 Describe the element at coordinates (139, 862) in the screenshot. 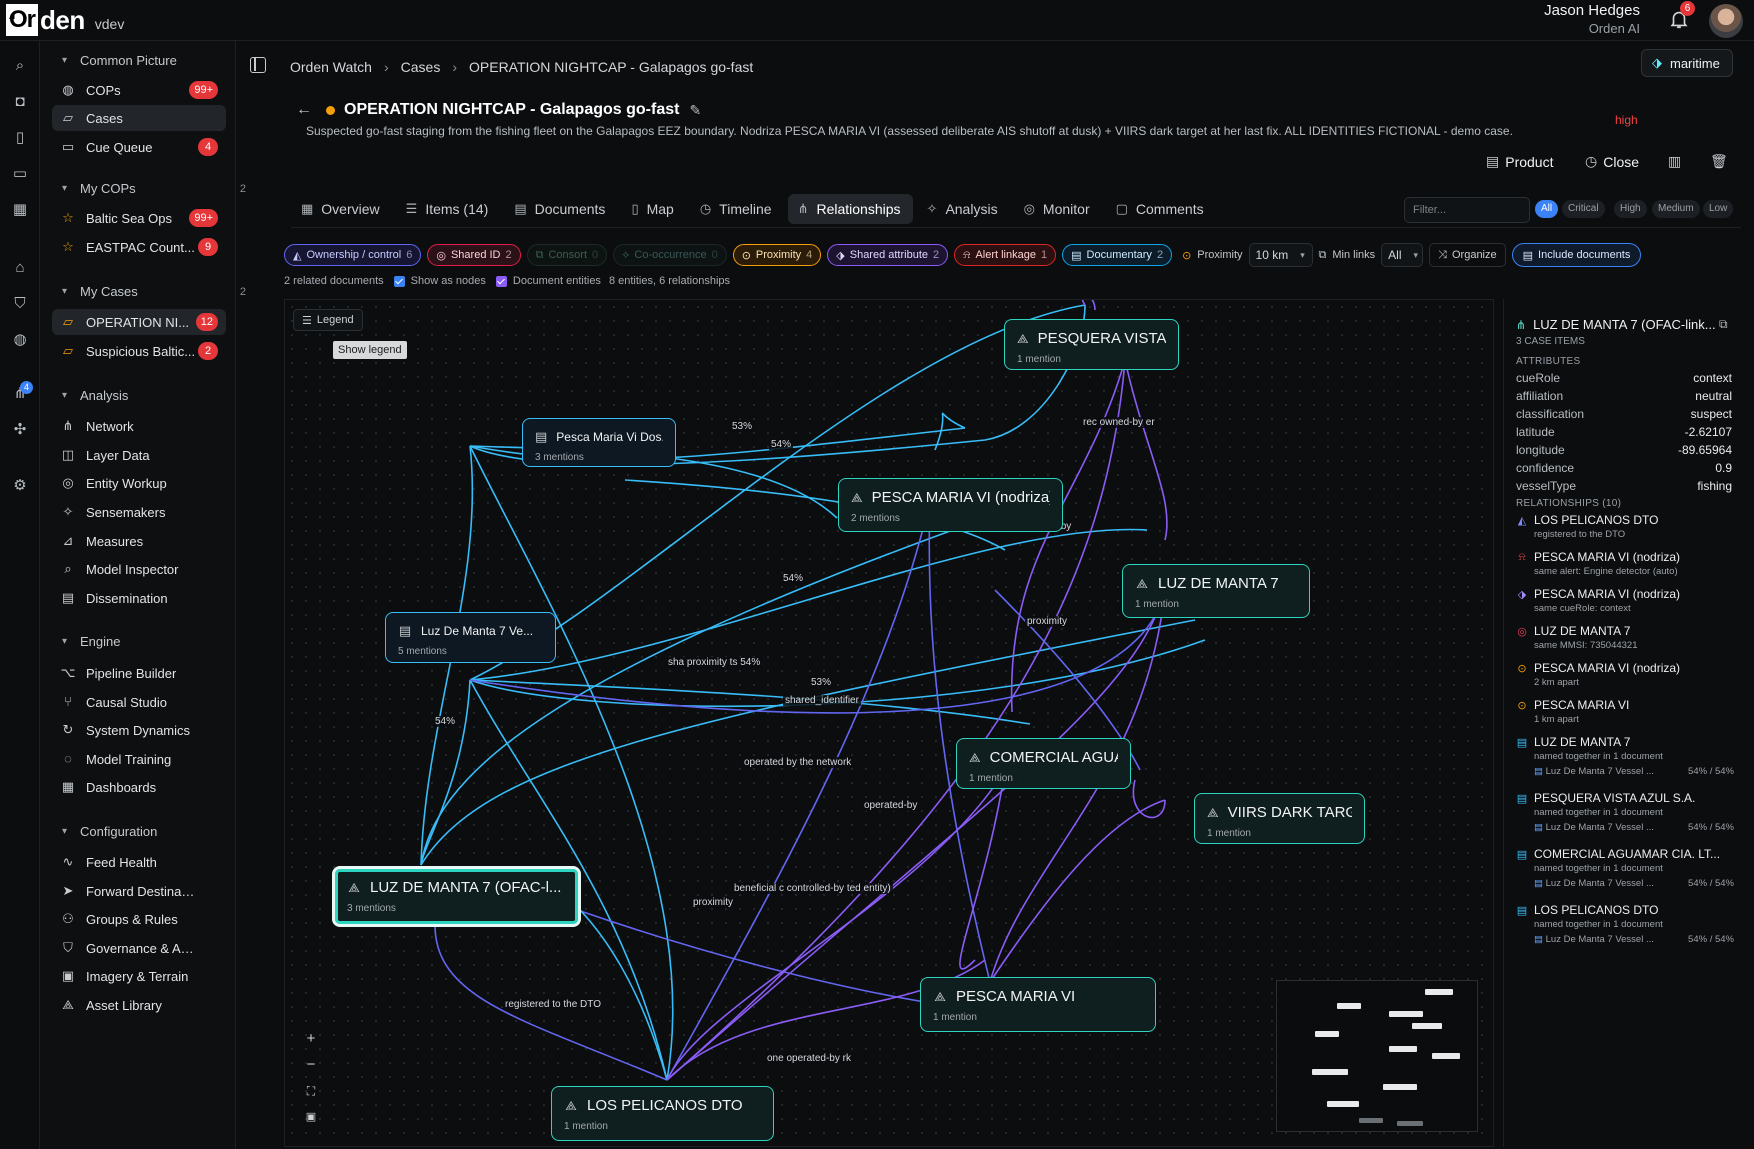

I see `sidebar-item-feed-health: ∿ Feed Health` at that location.